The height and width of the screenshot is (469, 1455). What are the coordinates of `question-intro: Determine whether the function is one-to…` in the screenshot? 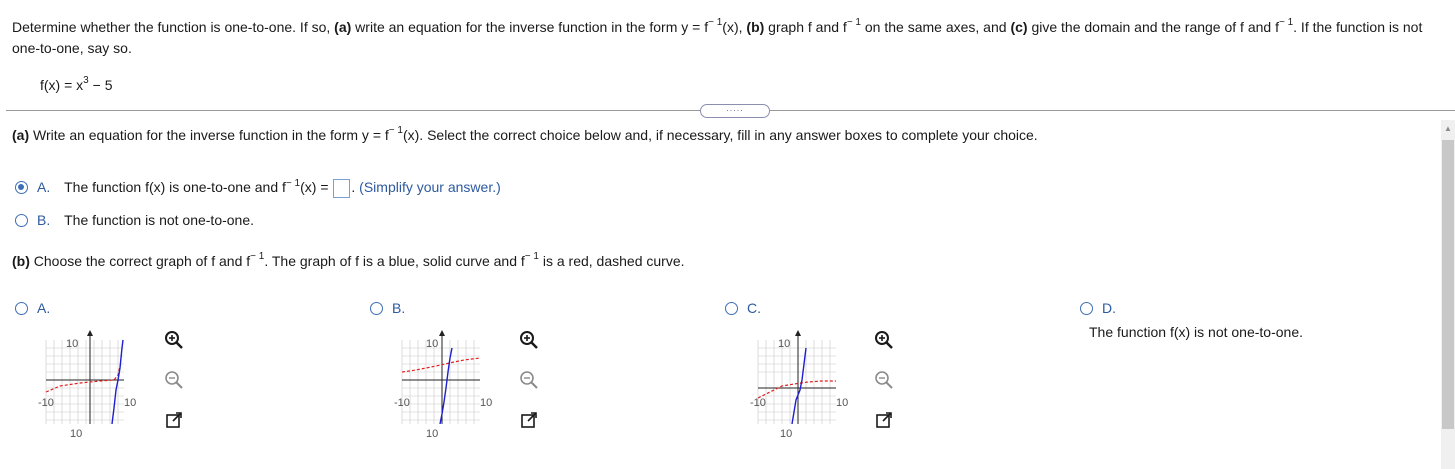 It's located at (173, 27).